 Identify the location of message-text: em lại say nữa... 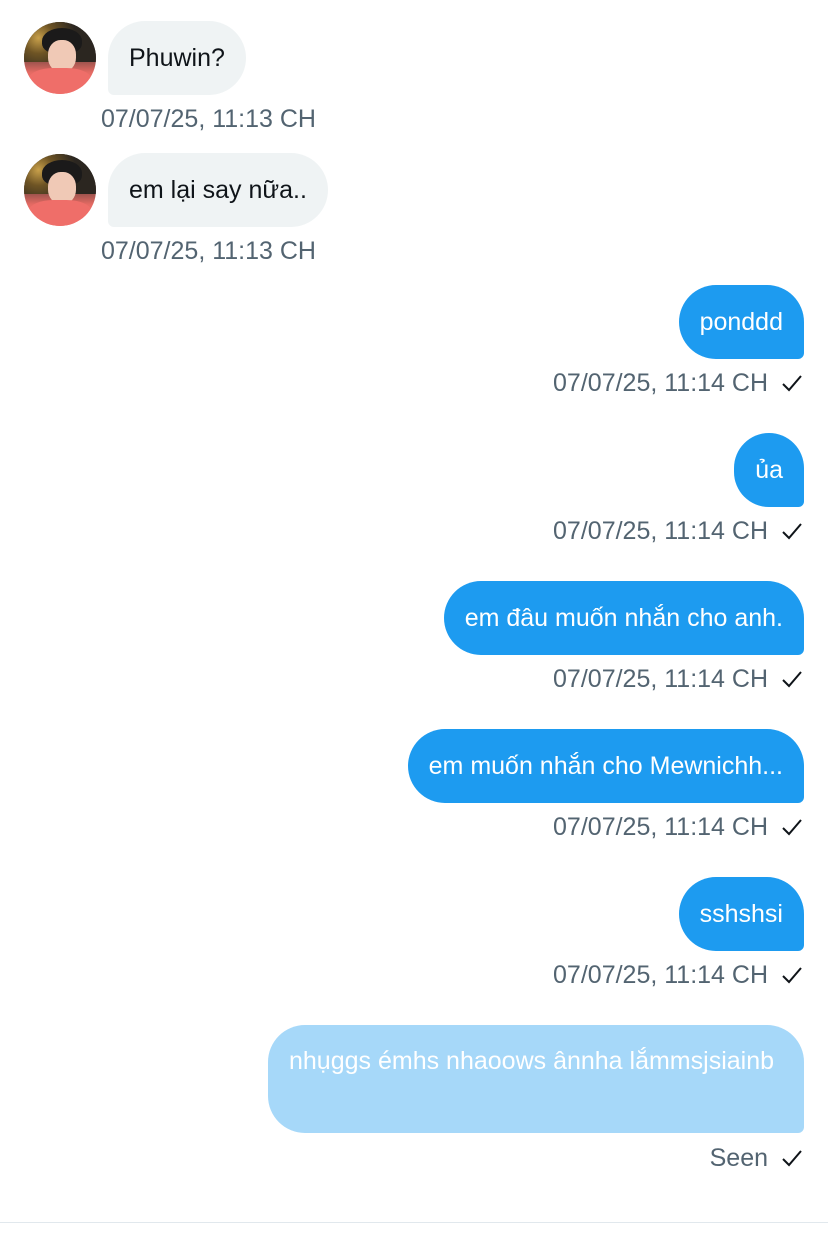
(218, 190).